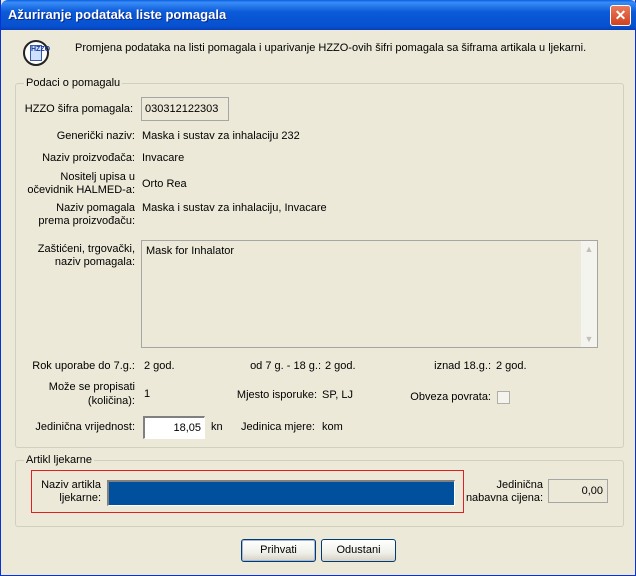  Describe the element at coordinates (159, 366) in the screenshot. I see `rok-value: 2 god.` at that location.